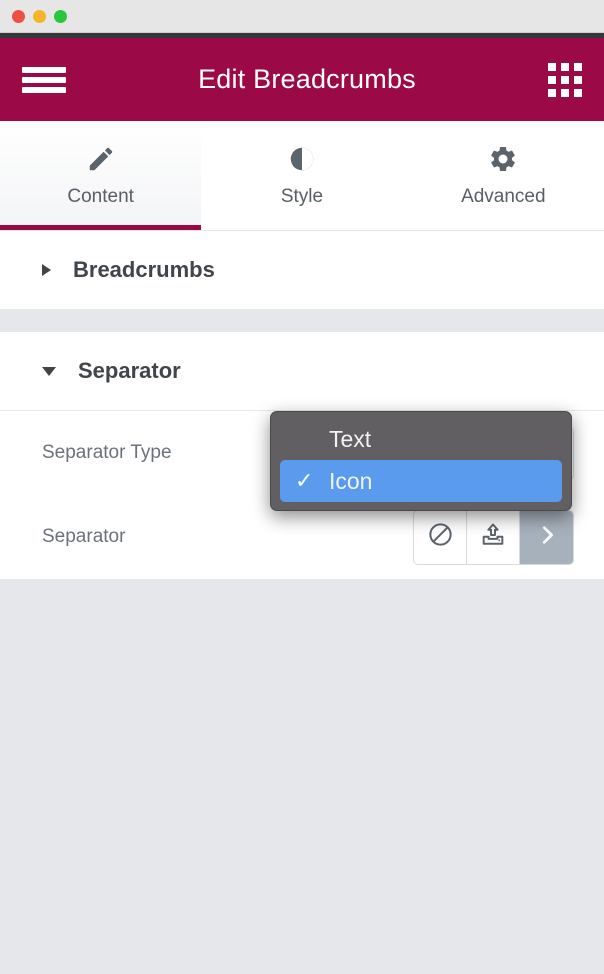 The image size is (604, 974). I want to click on dropdown-option-text-label: Text, so click(350, 438).